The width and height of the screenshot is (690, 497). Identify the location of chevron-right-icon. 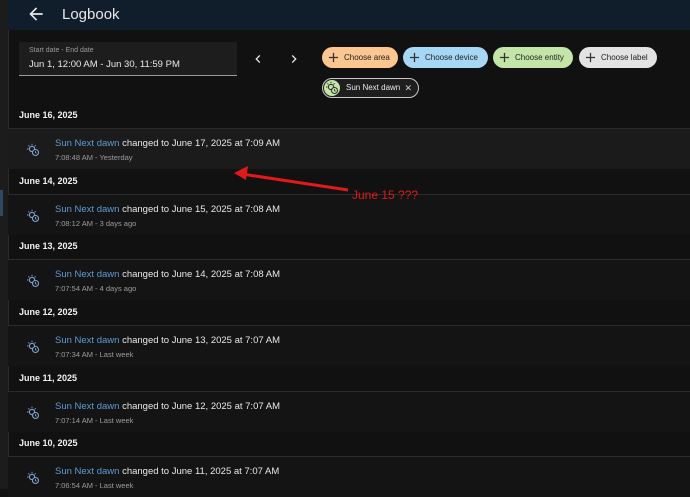
(294, 59).